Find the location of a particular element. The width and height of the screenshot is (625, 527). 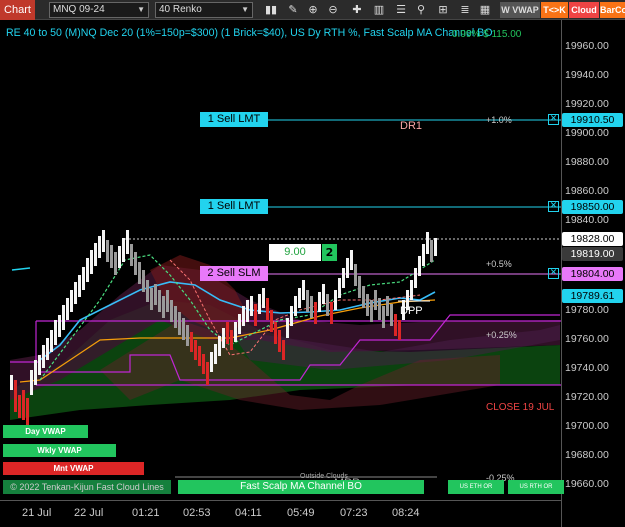

position-quantity: 2 is located at coordinates (329, 252).